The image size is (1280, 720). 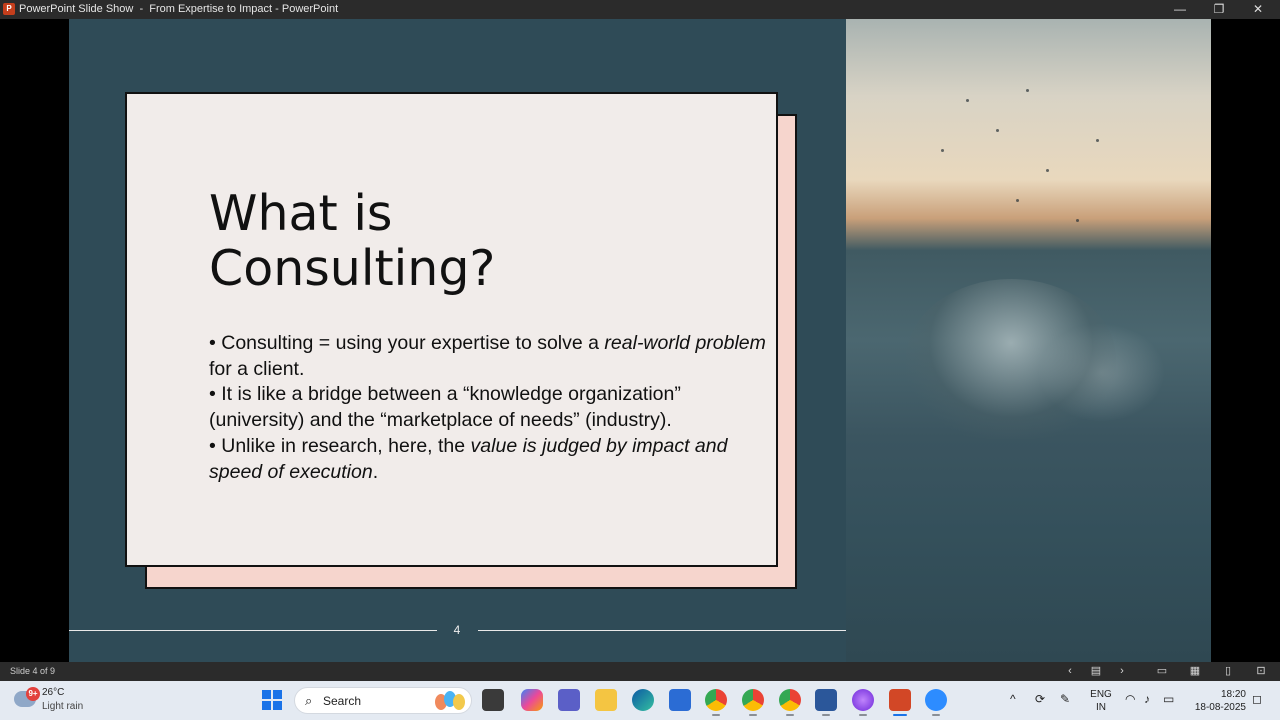 I want to click on footer-line-right, so click(x=662, y=630).